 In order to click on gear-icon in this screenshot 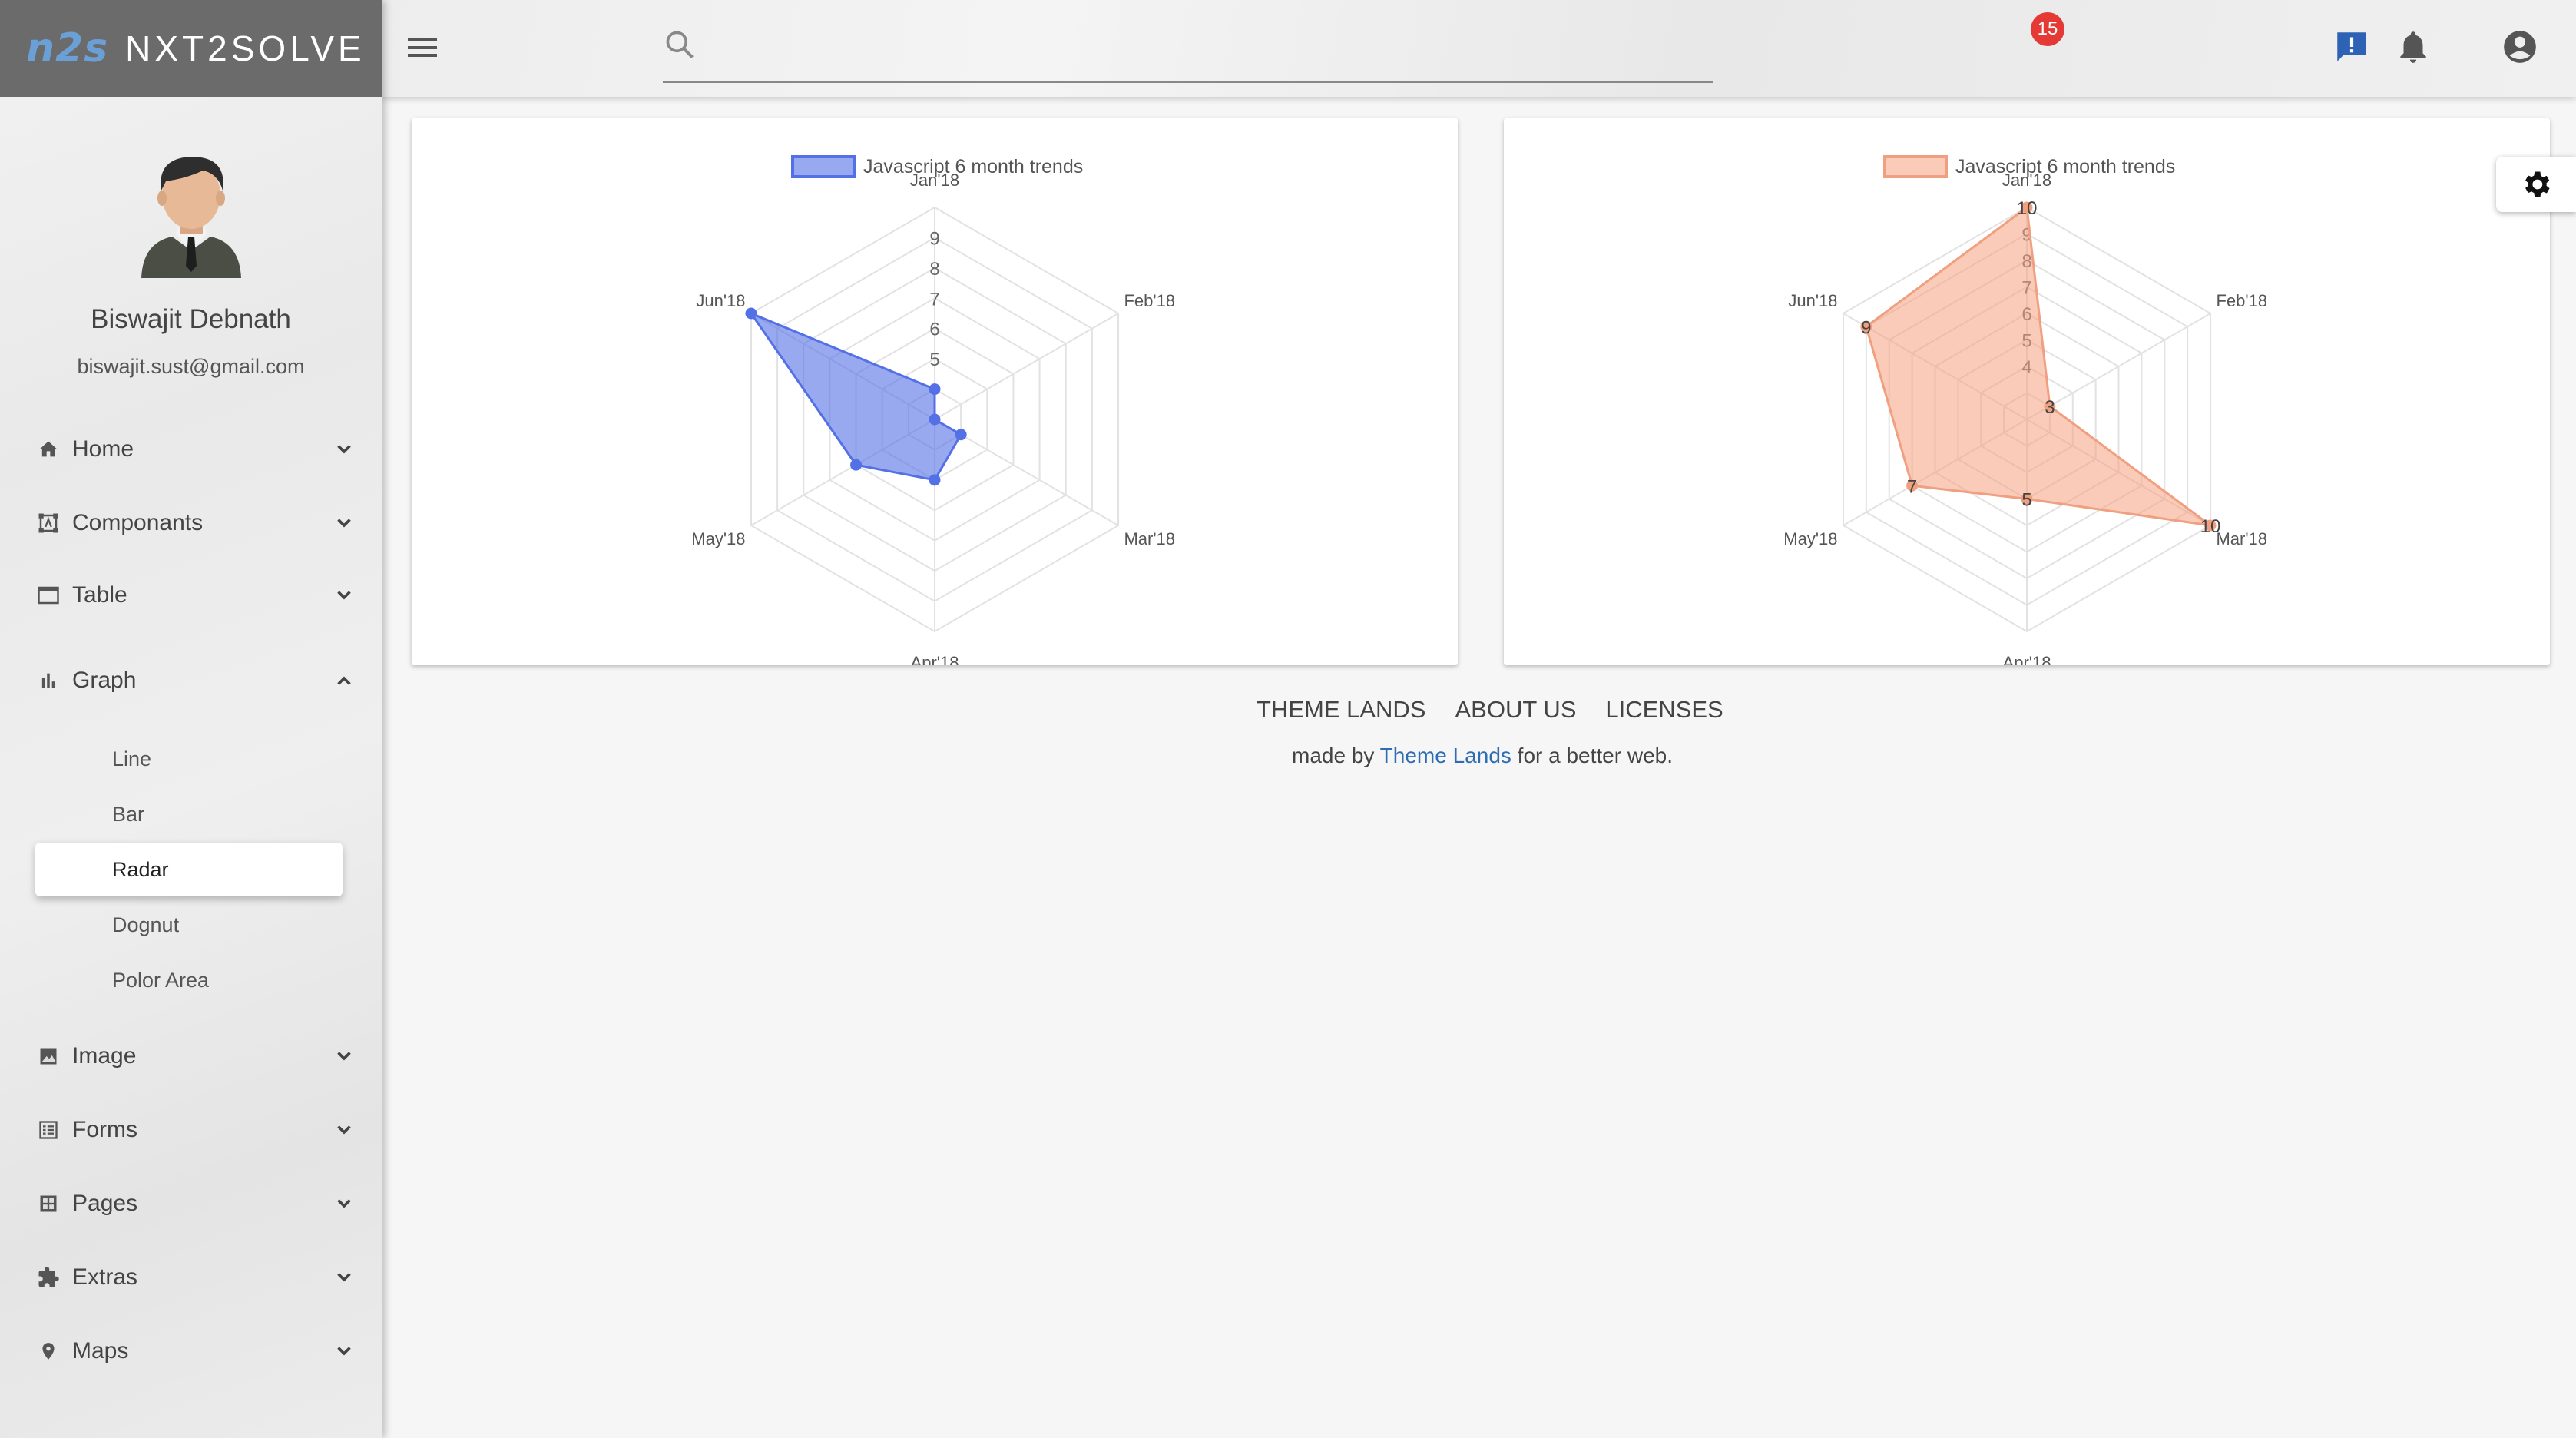, I will do `click(2538, 184)`.